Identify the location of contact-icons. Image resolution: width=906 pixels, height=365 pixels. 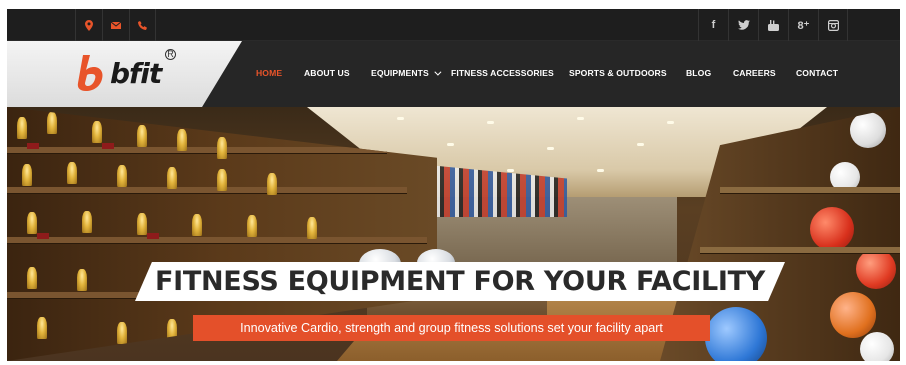
(115, 25).